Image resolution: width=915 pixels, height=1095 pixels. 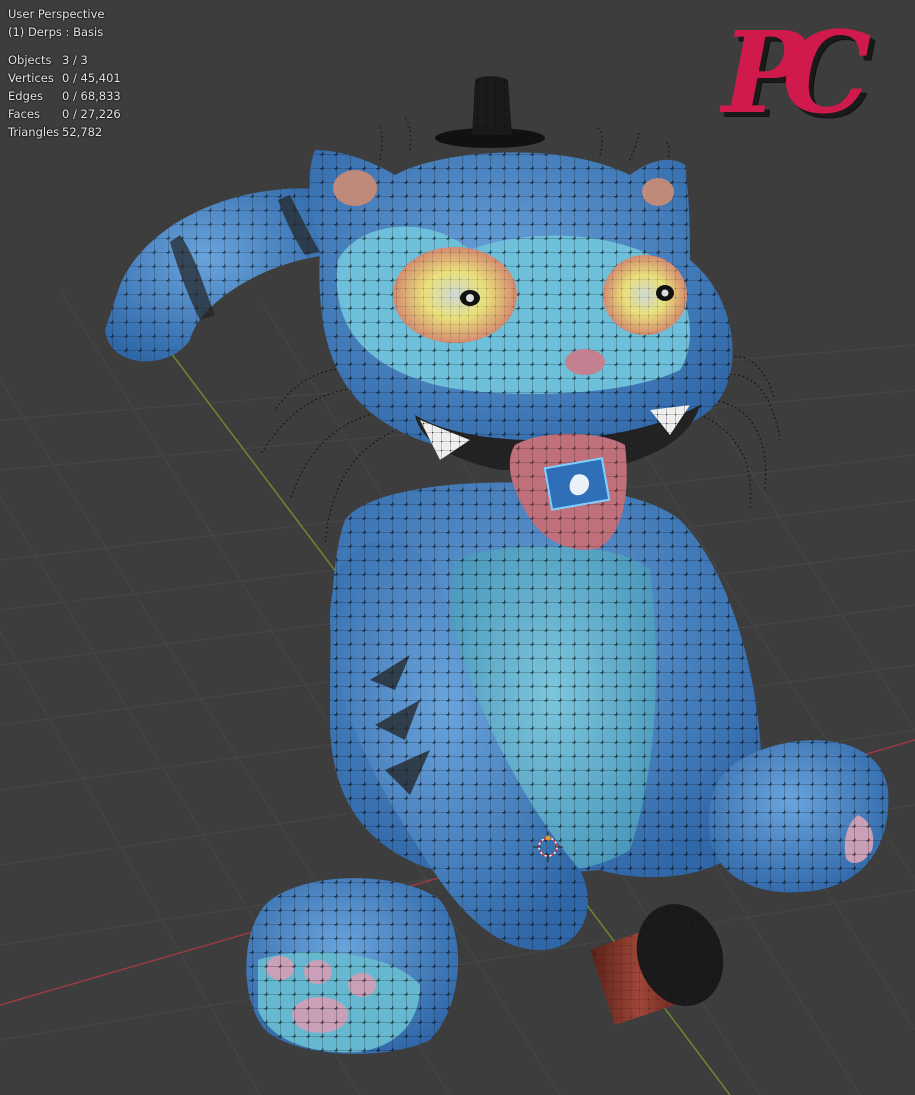 I want to click on cupcake-mesh, so click(x=657, y=964).